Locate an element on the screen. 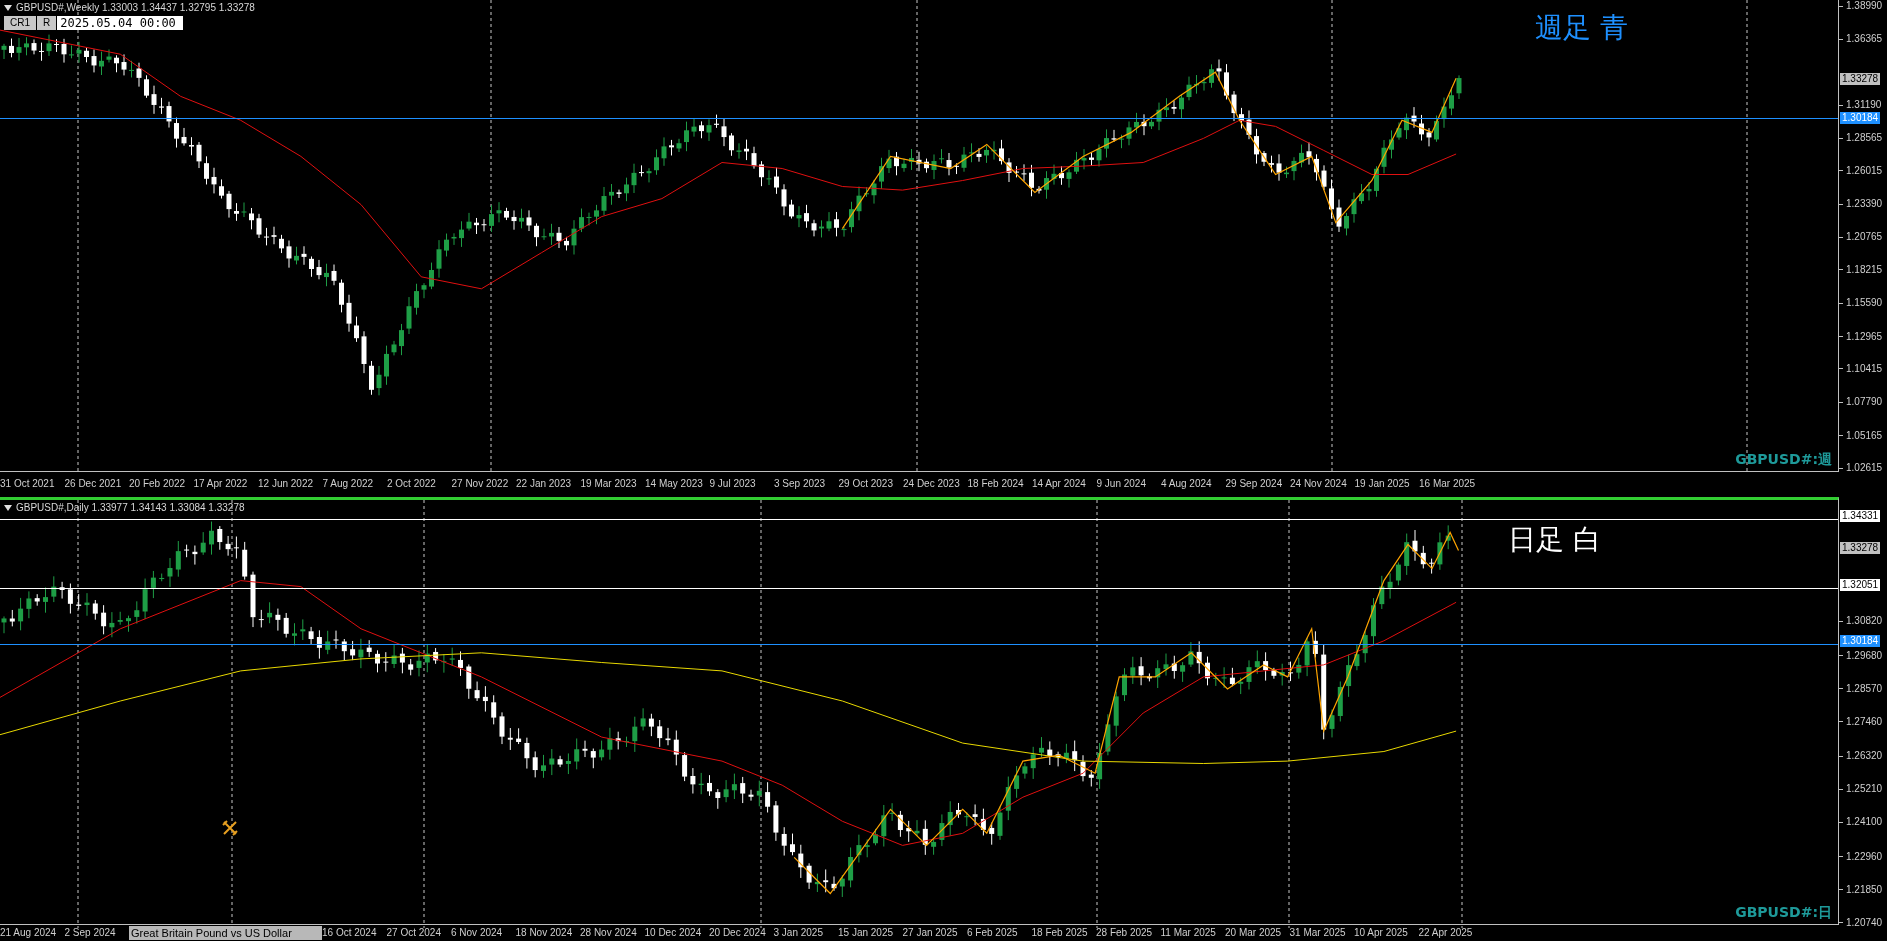 This screenshot has height=941, width=1887. price-label: 1.07790 is located at coordinates (1864, 402).